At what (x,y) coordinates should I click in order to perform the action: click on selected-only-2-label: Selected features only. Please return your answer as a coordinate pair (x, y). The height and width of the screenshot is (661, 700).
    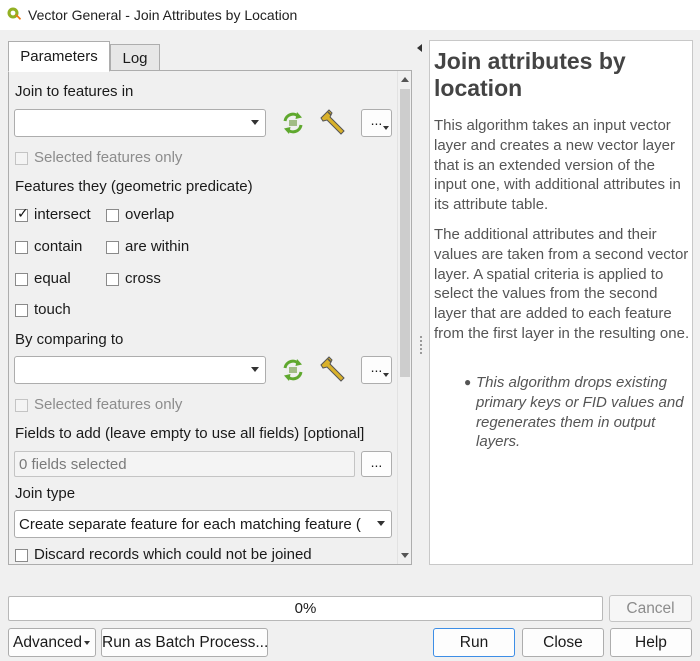
    Looking at the image, I should click on (108, 404).